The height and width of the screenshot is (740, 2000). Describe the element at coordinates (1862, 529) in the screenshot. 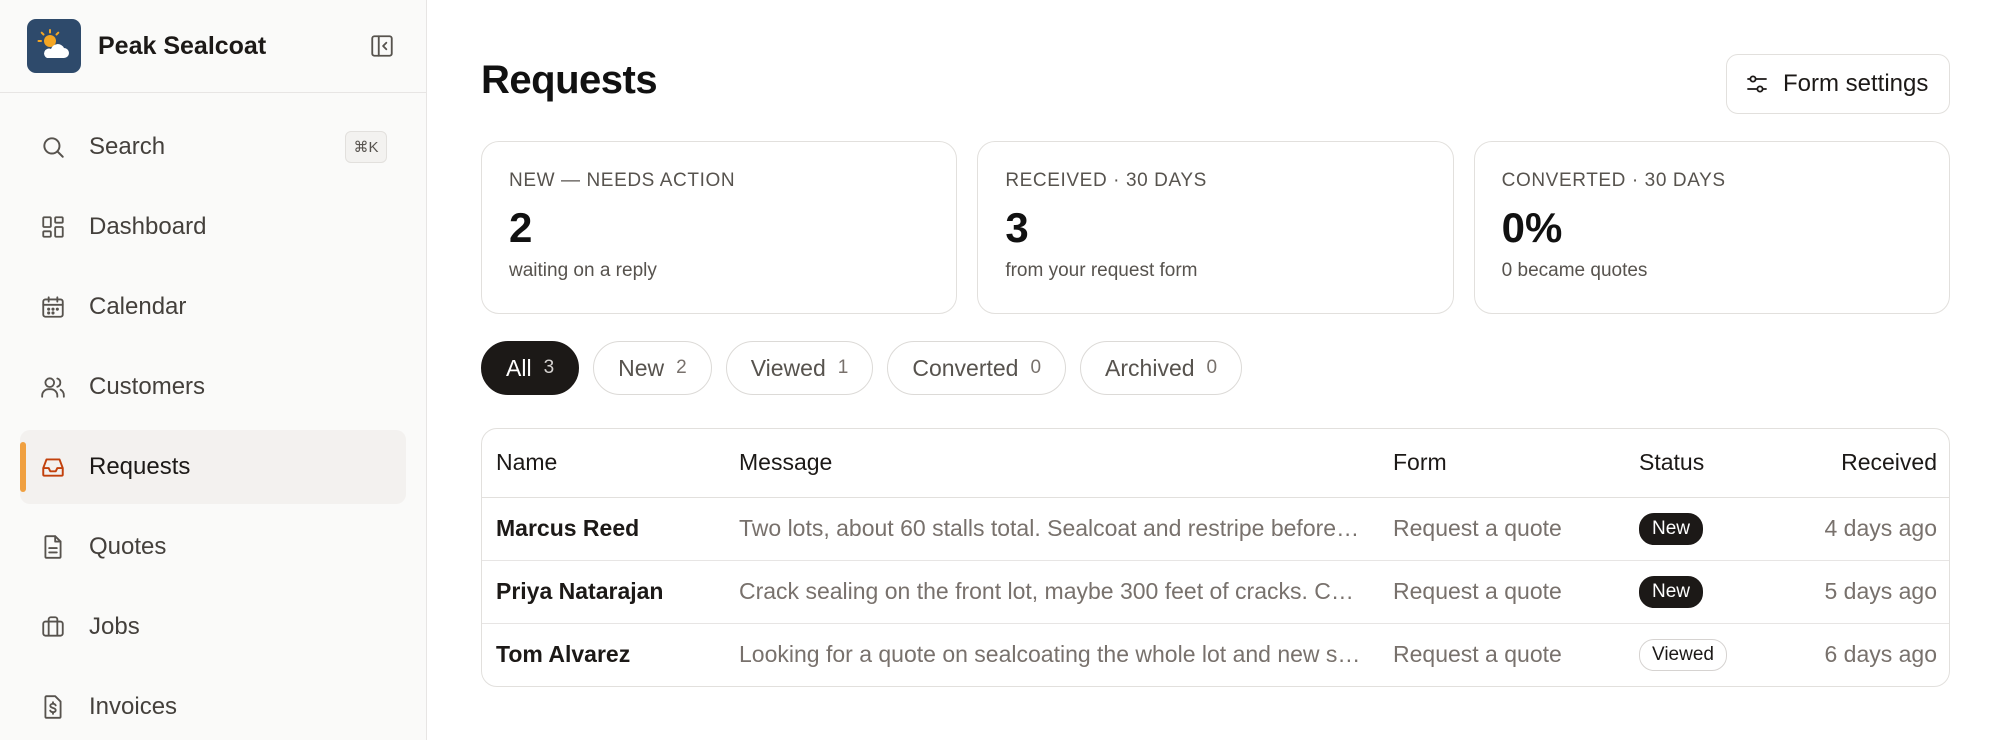

I see `received-time: 4 days ago` at that location.